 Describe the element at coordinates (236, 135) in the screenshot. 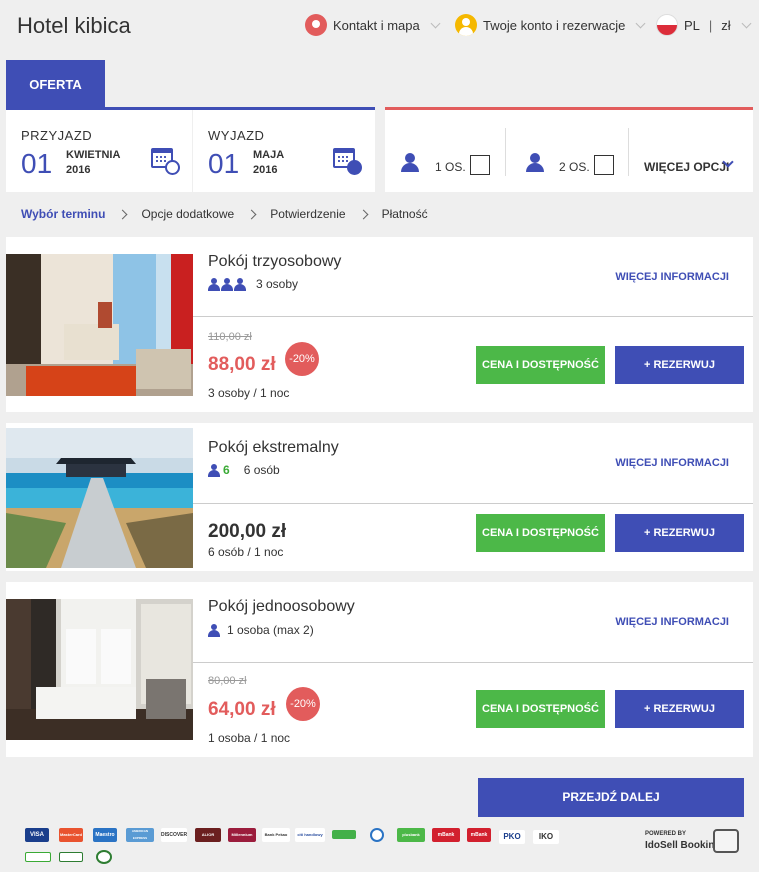

I see `checkout-label: WYJAZD` at that location.